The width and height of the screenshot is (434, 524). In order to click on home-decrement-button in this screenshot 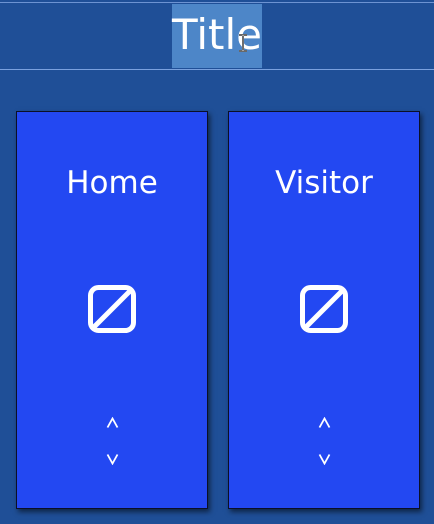, I will do `click(112, 459)`.